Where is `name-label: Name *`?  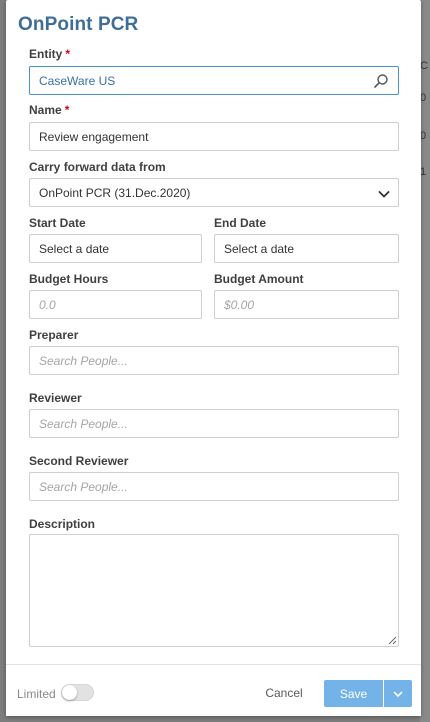 name-label: Name * is located at coordinates (49, 110).